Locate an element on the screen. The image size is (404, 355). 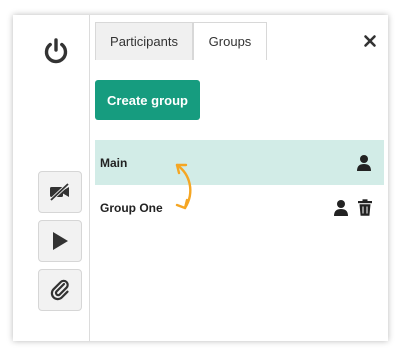
paperclip-icon is located at coordinates (59, 290).